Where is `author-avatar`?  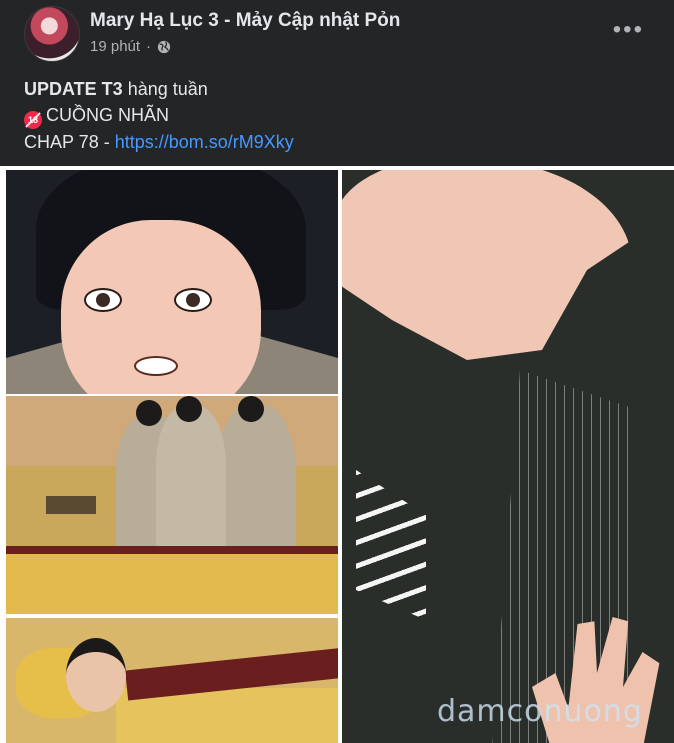 author-avatar is located at coordinates (52, 34).